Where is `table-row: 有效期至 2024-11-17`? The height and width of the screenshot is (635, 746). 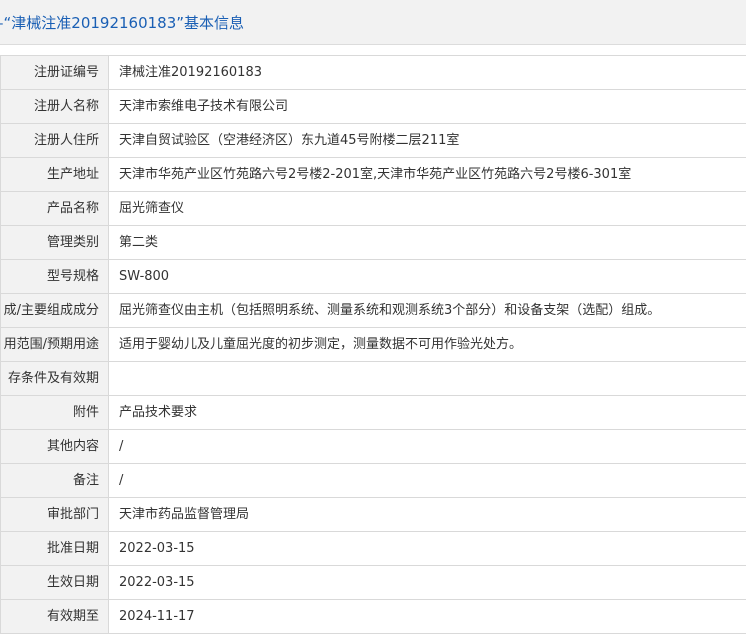
table-row: 有效期至 2024-11-17 is located at coordinates (373, 616).